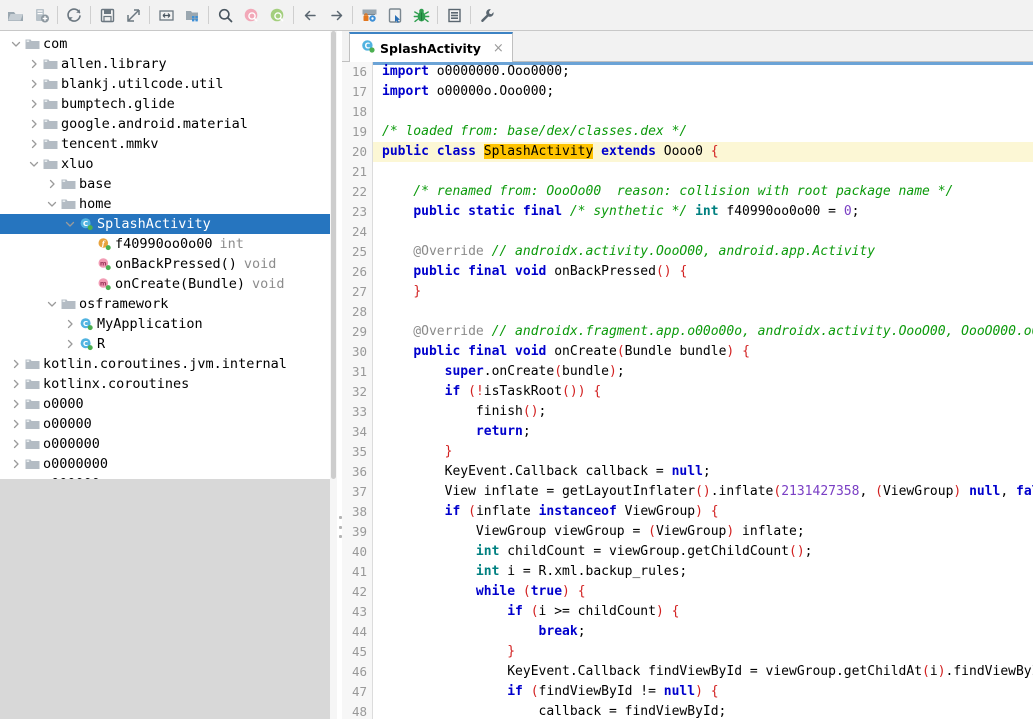 The height and width of the screenshot is (719, 1033). Describe the element at coordinates (168, 64) in the screenshot. I see `tree-row: allen.library` at that location.